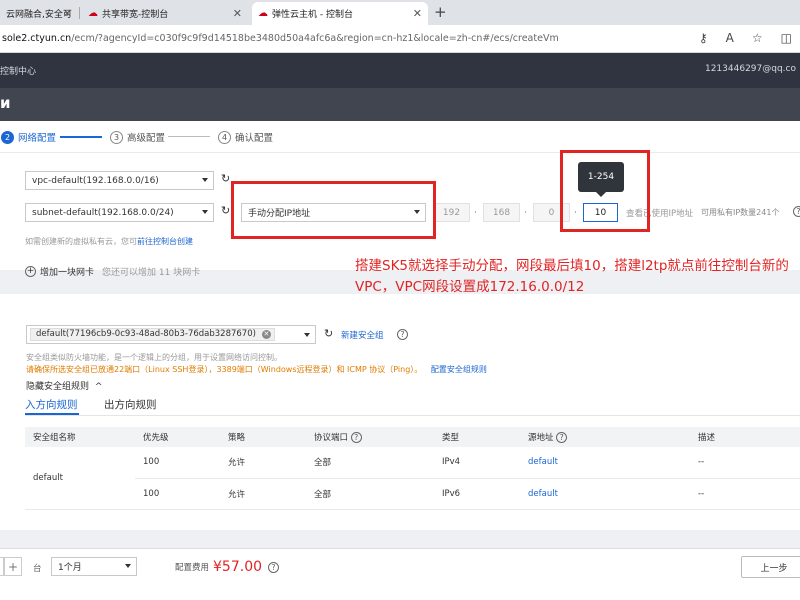 The height and width of the screenshot is (600, 800). What do you see at coordinates (154, 357) in the screenshot?
I see `security-group-description: 安全组类似防火墙功能，是一个逻辑上的分组，用于设置网络访问控制。` at bounding box center [154, 357].